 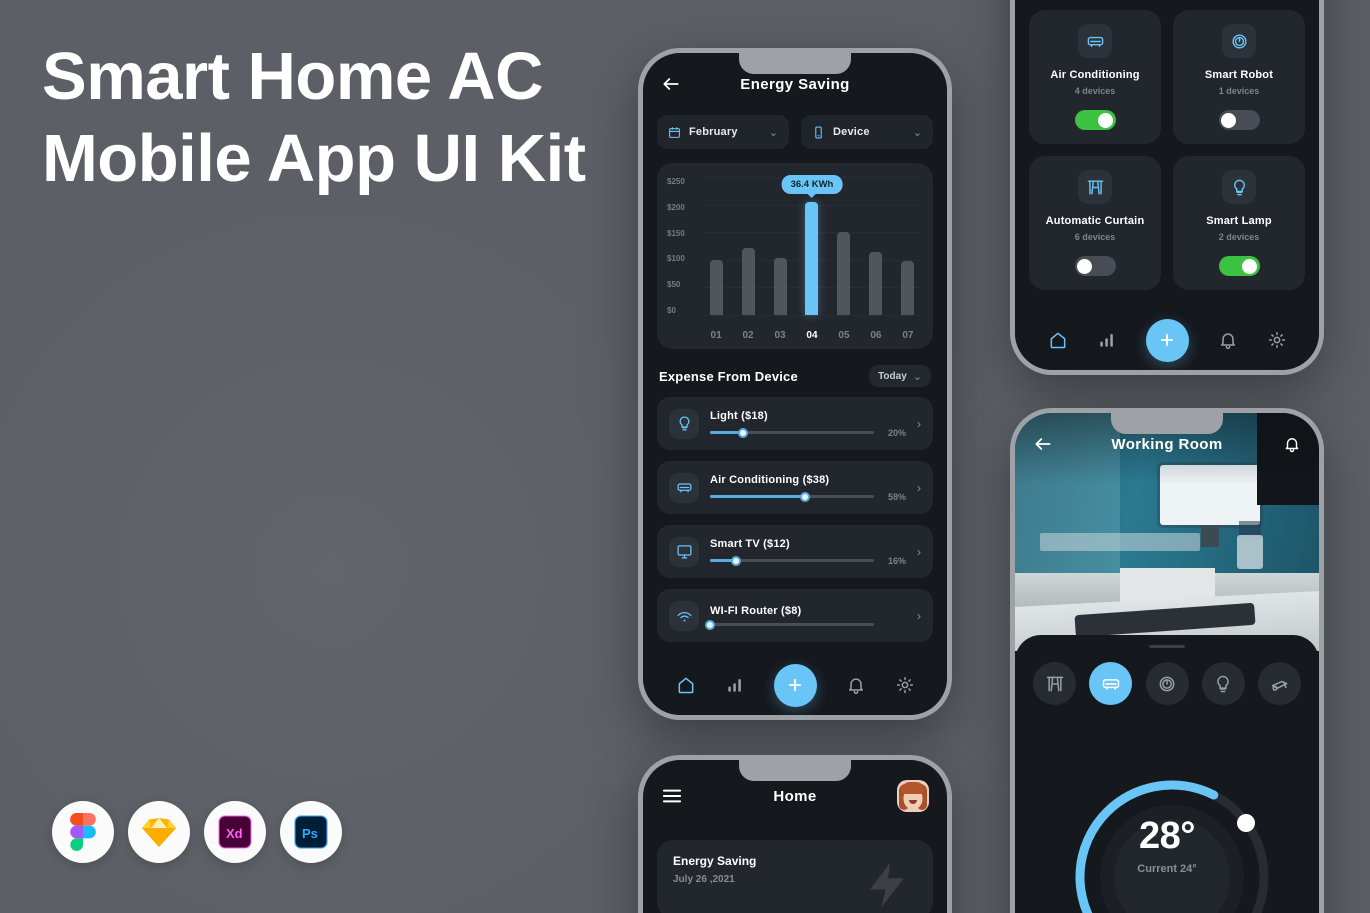 What do you see at coordinates (1167, 845) in the screenshot?
I see `dial-readout: 28° Current 24°` at bounding box center [1167, 845].